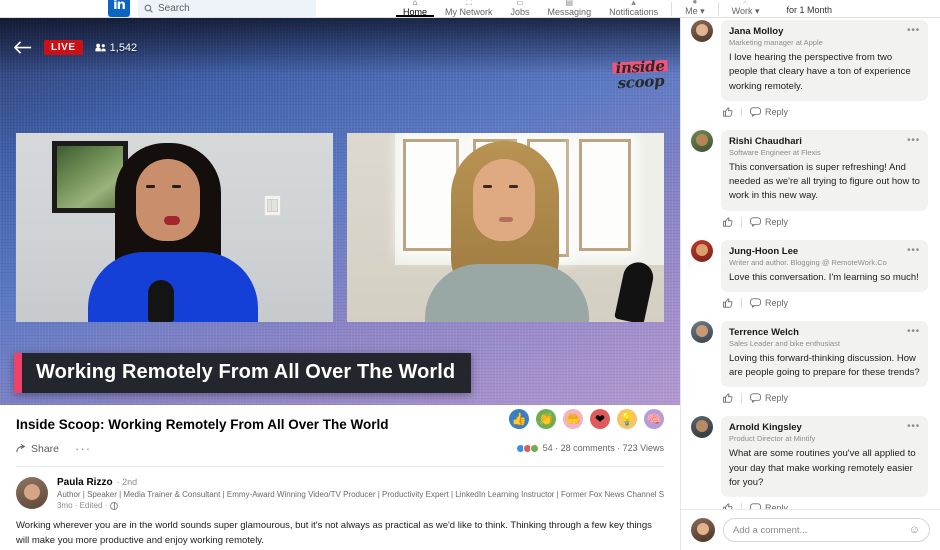 The width and height of the screenshot is (940, 550). I want to click on comment-author-name: Arnold Kingsley, so click(765, 427).